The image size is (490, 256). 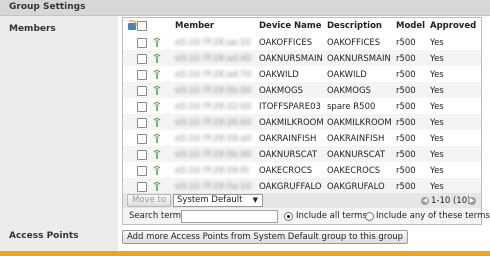 I want to click on device-name: OAKRAINFISH, so click(x=288, y=139).